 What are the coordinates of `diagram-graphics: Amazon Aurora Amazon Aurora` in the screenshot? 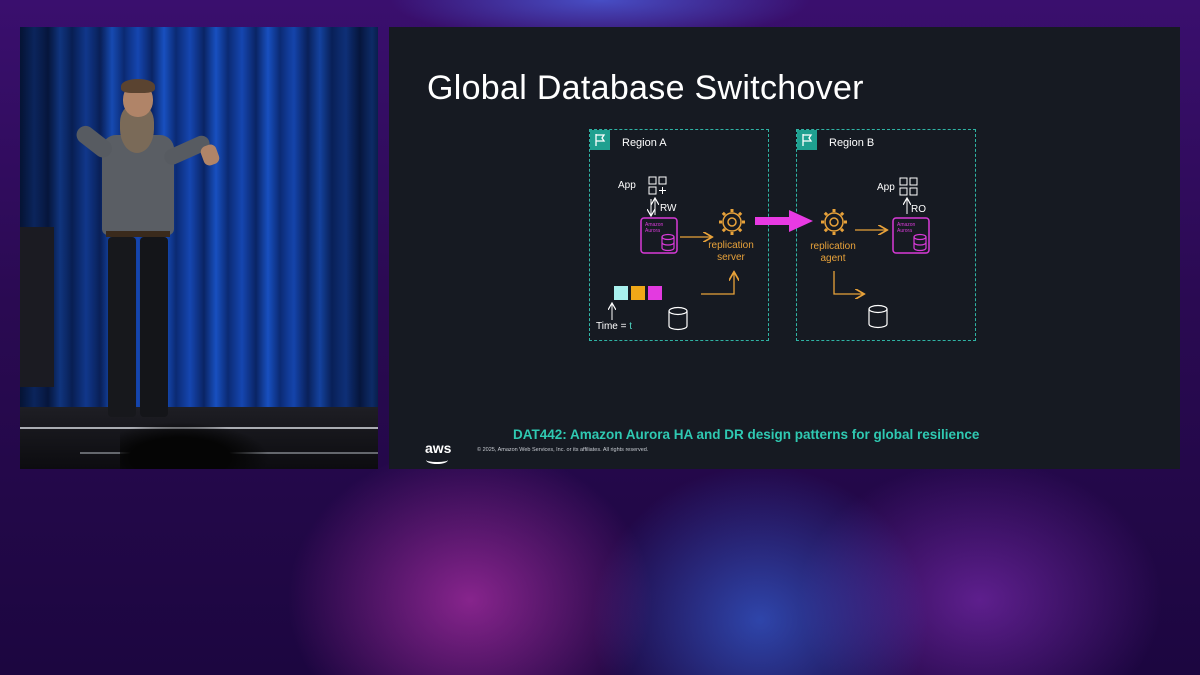 It's located at (659, 253).